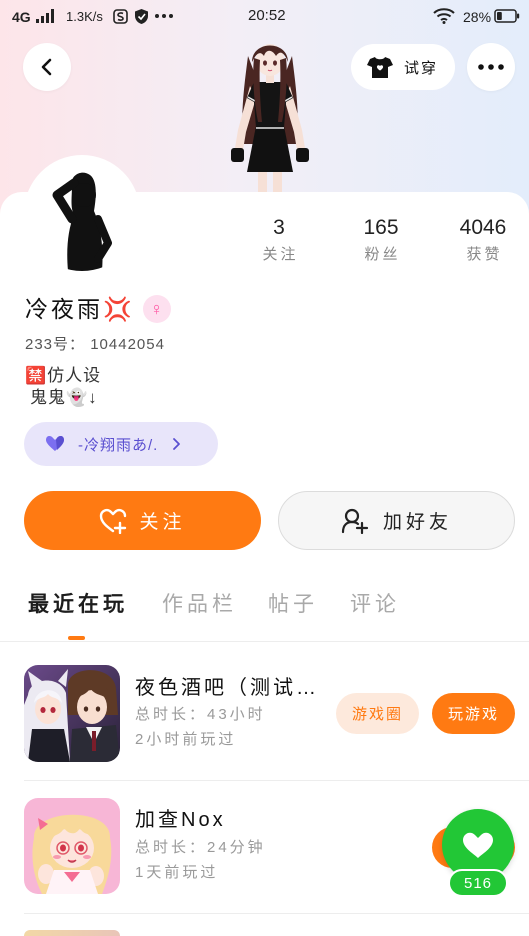 Image resolution: width=529 pixels, height=936 pixels. Describe the element at coordinates (177, 872) in the screenshot. I see `game-last-played: 1天前玩过` at that location.